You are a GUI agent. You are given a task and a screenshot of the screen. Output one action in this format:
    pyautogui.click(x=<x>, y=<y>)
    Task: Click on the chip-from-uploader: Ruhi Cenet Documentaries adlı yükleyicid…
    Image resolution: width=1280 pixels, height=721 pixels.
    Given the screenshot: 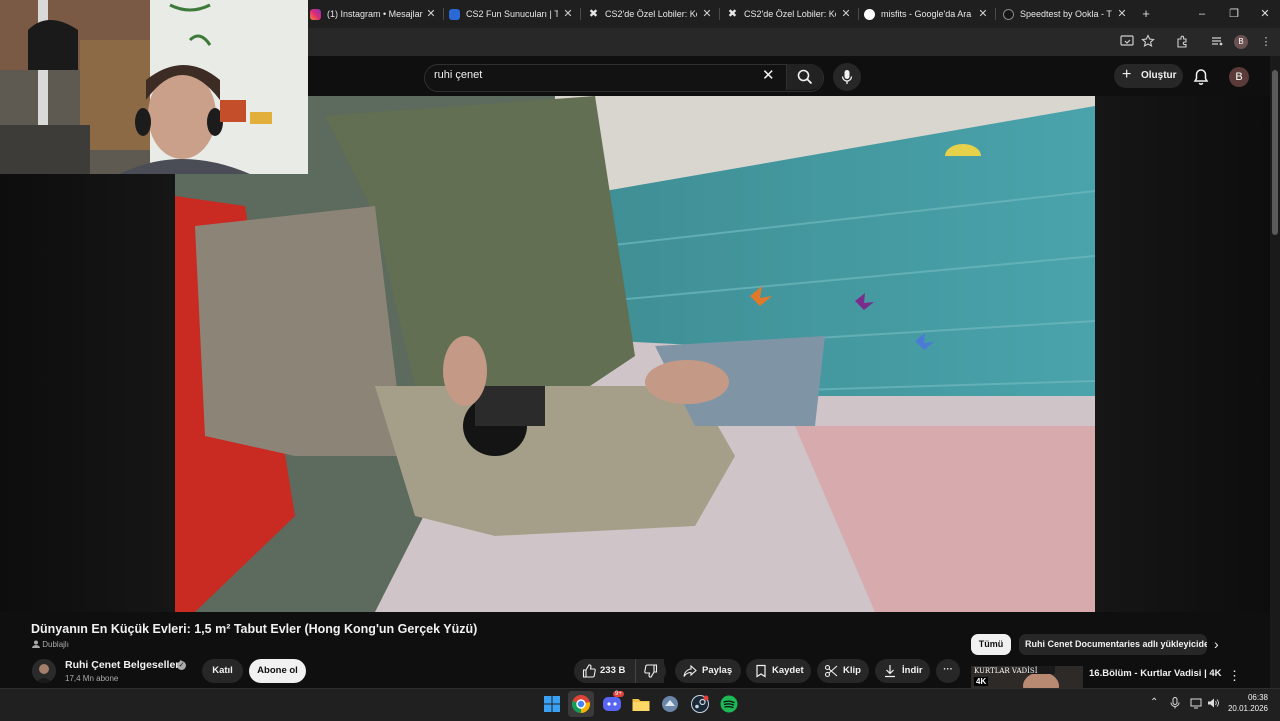 What is the action you would take?
    pyautogui.click(x=1113, y=644)
    